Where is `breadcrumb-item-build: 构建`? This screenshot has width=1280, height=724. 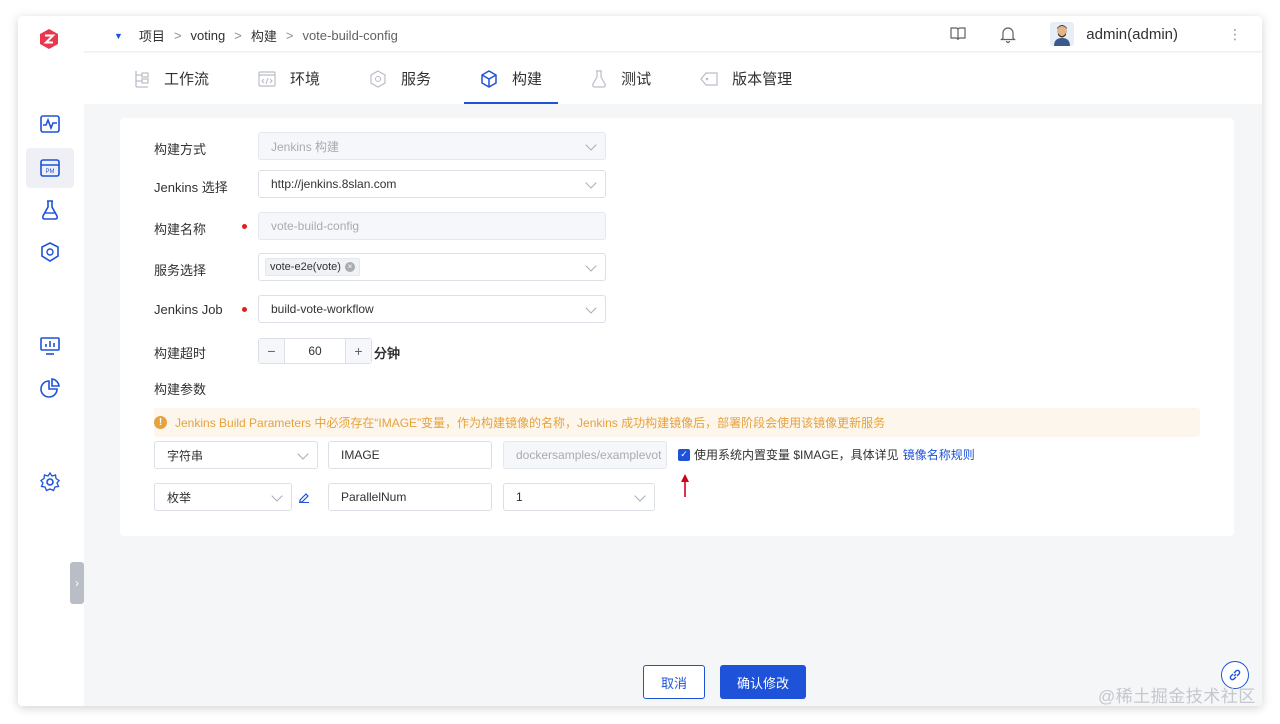 breadcrumb-item-build: 构建 is located at coordinates (264, 35).